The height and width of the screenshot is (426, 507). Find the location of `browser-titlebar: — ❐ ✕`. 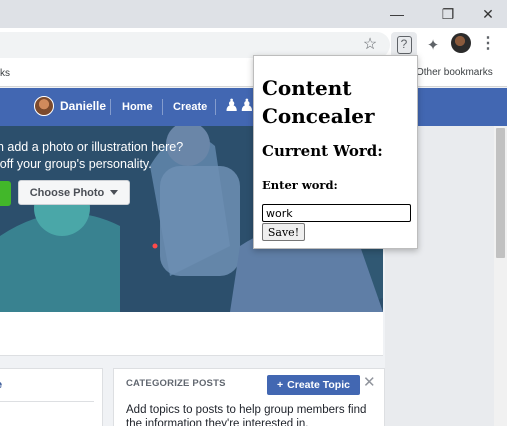

browser-titlebar: — ❐ ✕ is located at coordinates (253, 14).